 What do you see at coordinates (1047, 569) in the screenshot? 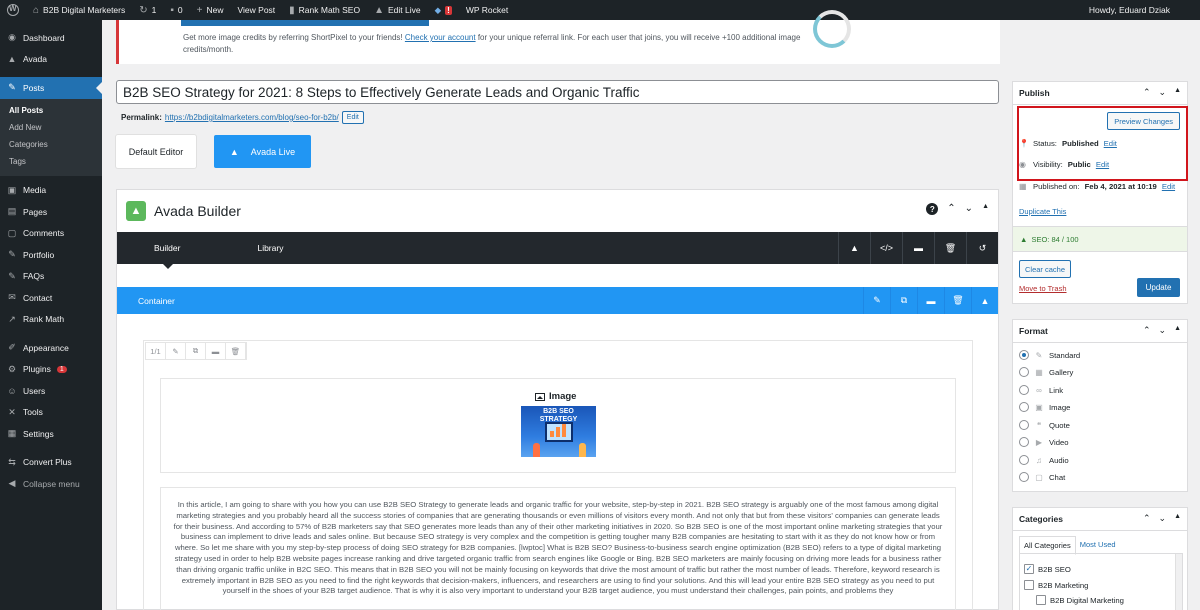
I see `category-item-b2b-seo: ✓ B2B SEO` at bounding box center [1047, 569].